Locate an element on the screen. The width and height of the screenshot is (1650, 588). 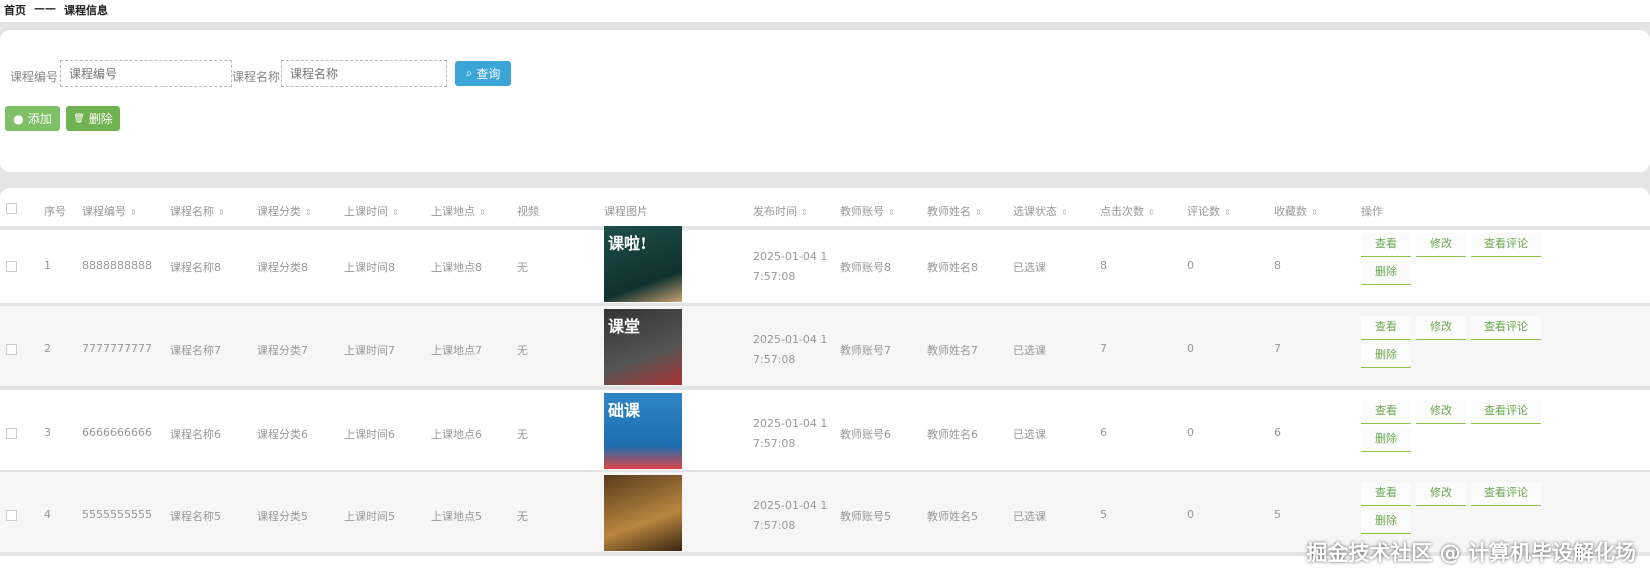
select-all-checkbox is located at coordinates (11, 208).